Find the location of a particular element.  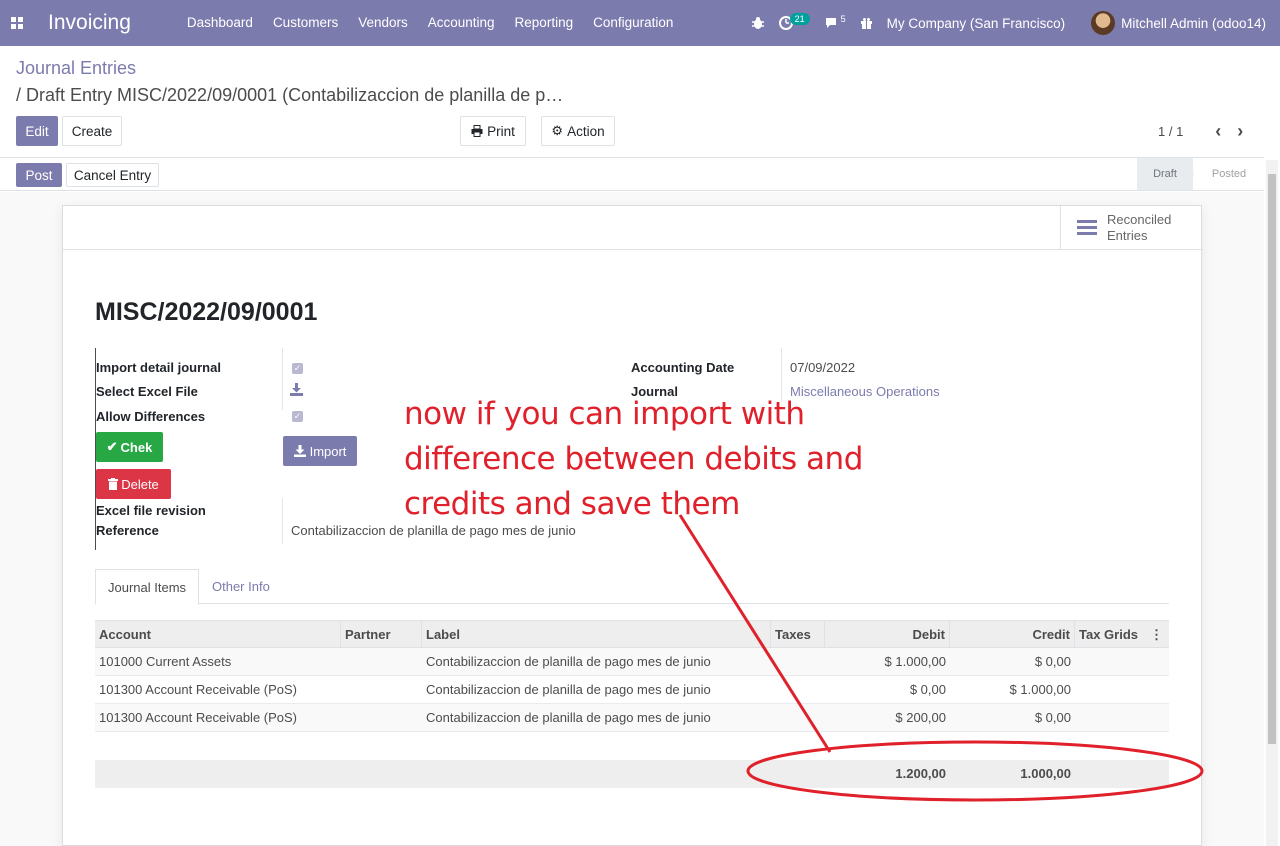

menu-customers: Customers is located at coordinates (305, 23).